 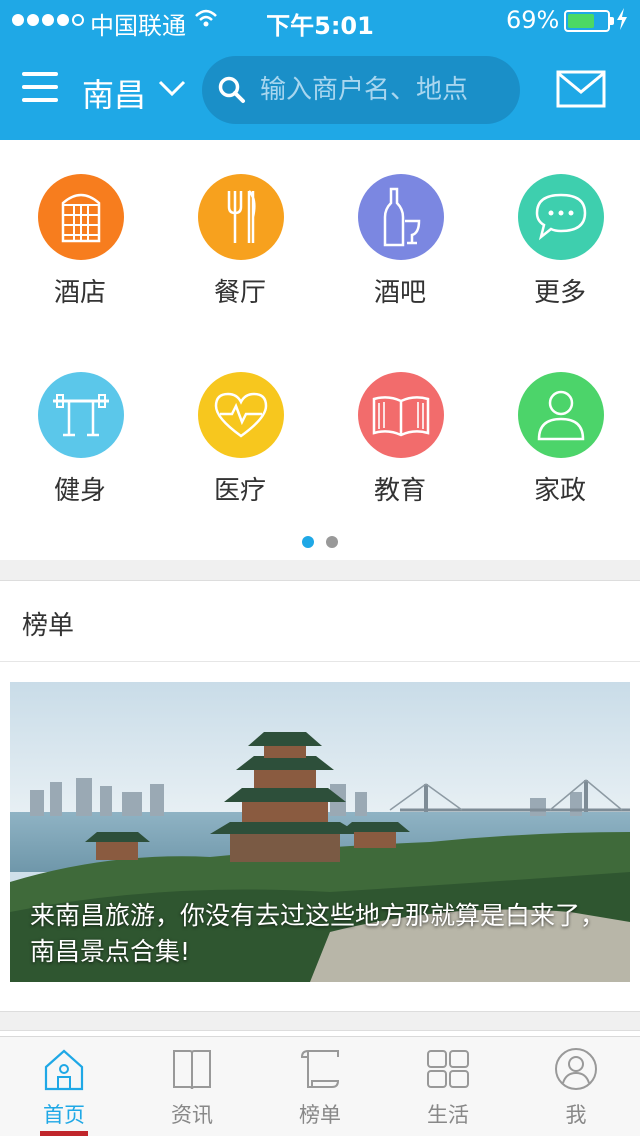 What do you see at coordinates (399, 491) in the screenshot?
I see `category-label: 教育` at bounding box center [399, 491].